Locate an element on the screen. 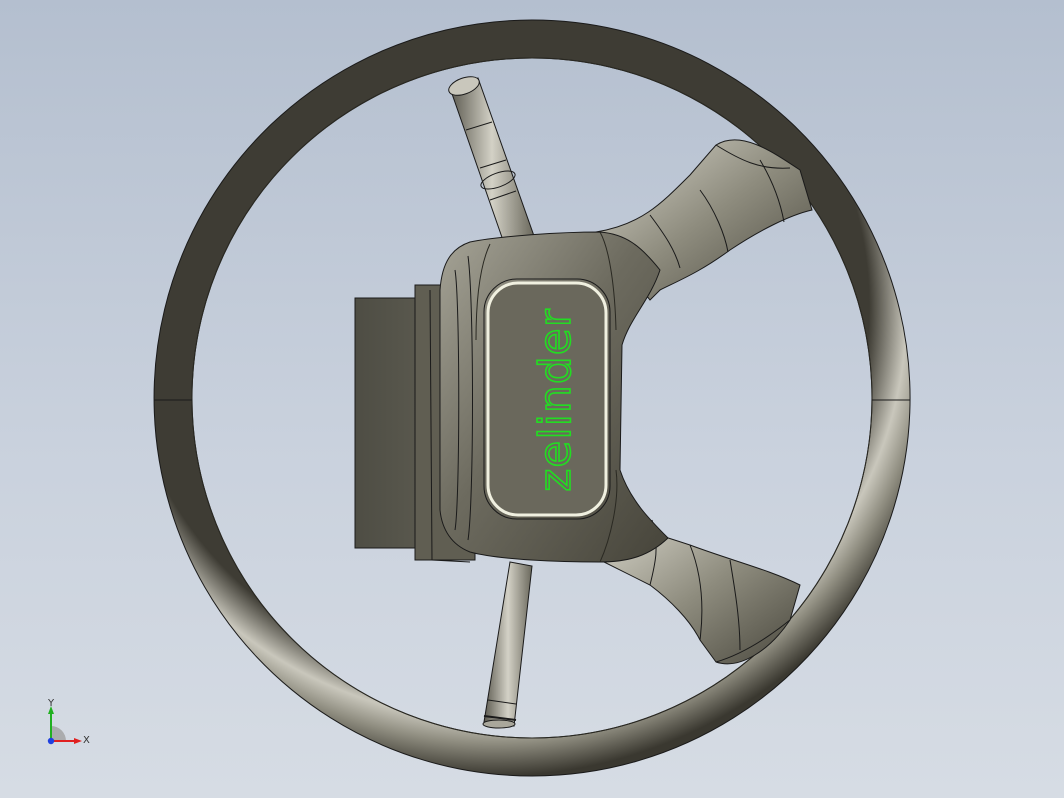 The height and width of the screenshot is (798, 1064). logo-text: zelinder is located at coordinates (555, 399).